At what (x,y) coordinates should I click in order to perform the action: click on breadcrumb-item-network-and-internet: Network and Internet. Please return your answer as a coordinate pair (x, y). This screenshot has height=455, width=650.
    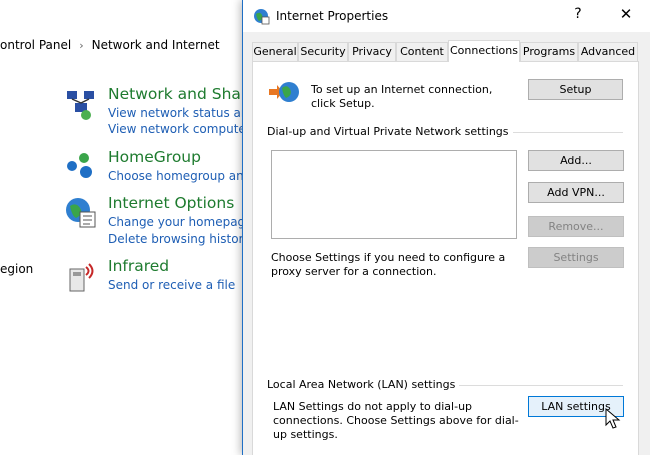
    Looking at the image, I should click on (156, 45).